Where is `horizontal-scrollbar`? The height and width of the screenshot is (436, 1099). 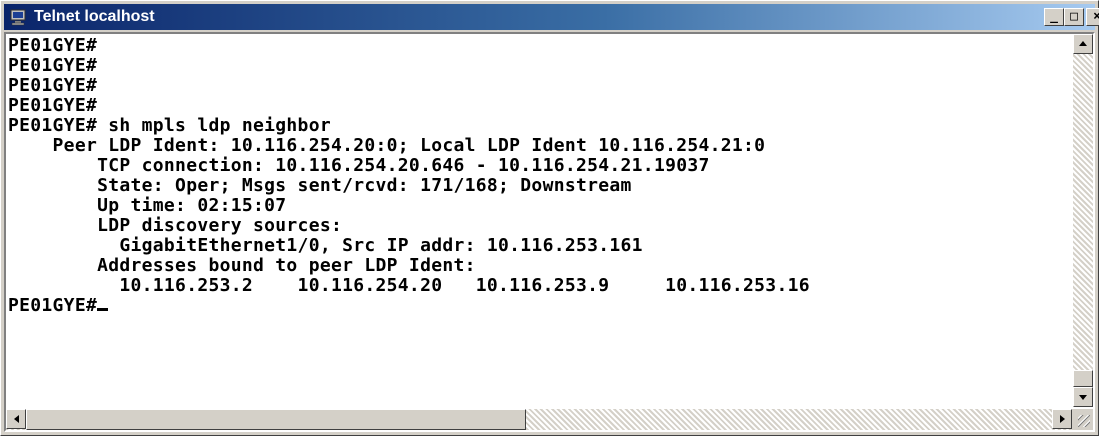 horizontal-scrollbar is located at coordinates (539, 419).